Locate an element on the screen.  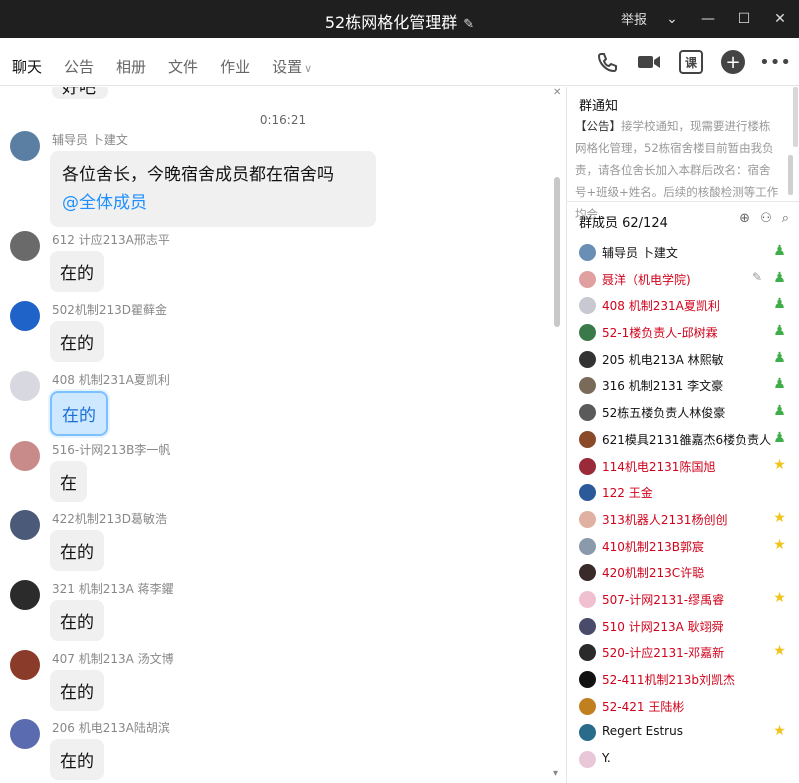
video-icon is located at coordinates (649, 62).